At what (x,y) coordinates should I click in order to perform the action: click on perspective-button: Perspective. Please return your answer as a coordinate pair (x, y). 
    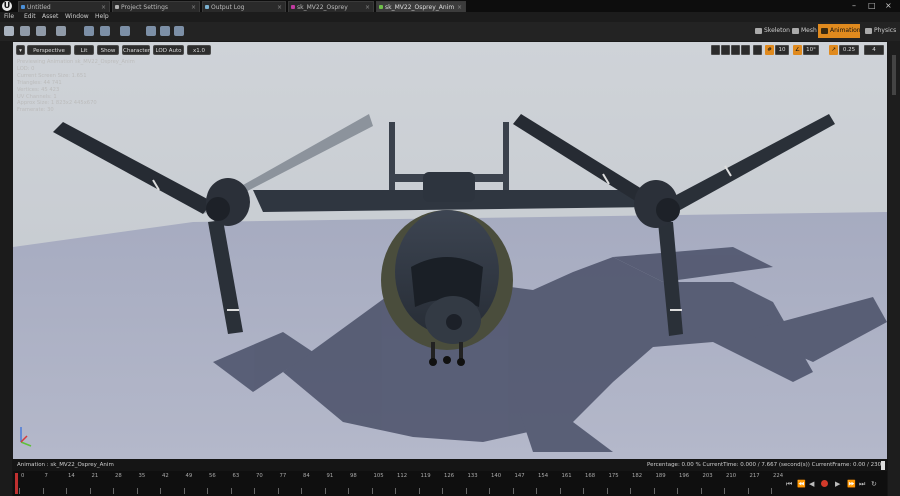
    Looking at the image, I should click on (49, 50).